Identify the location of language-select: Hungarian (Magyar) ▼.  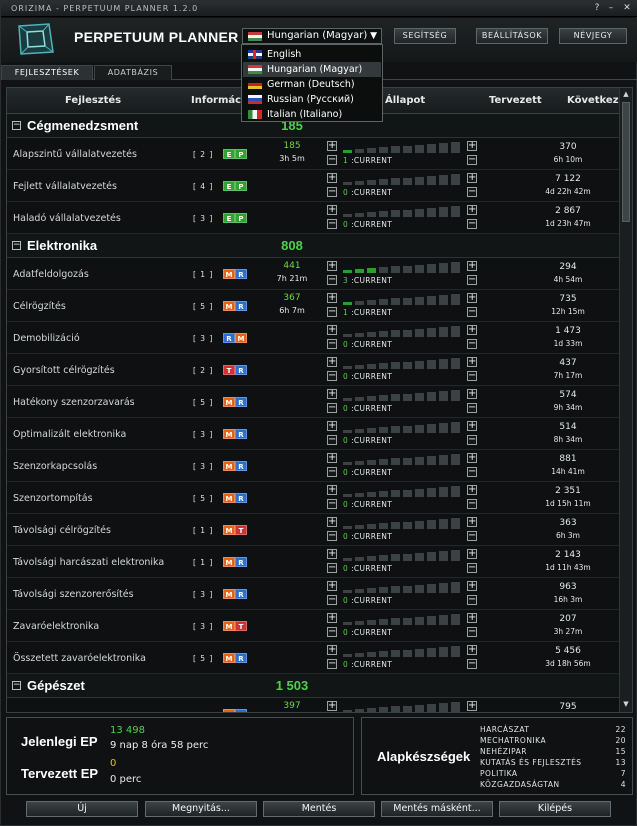
(312, 36).